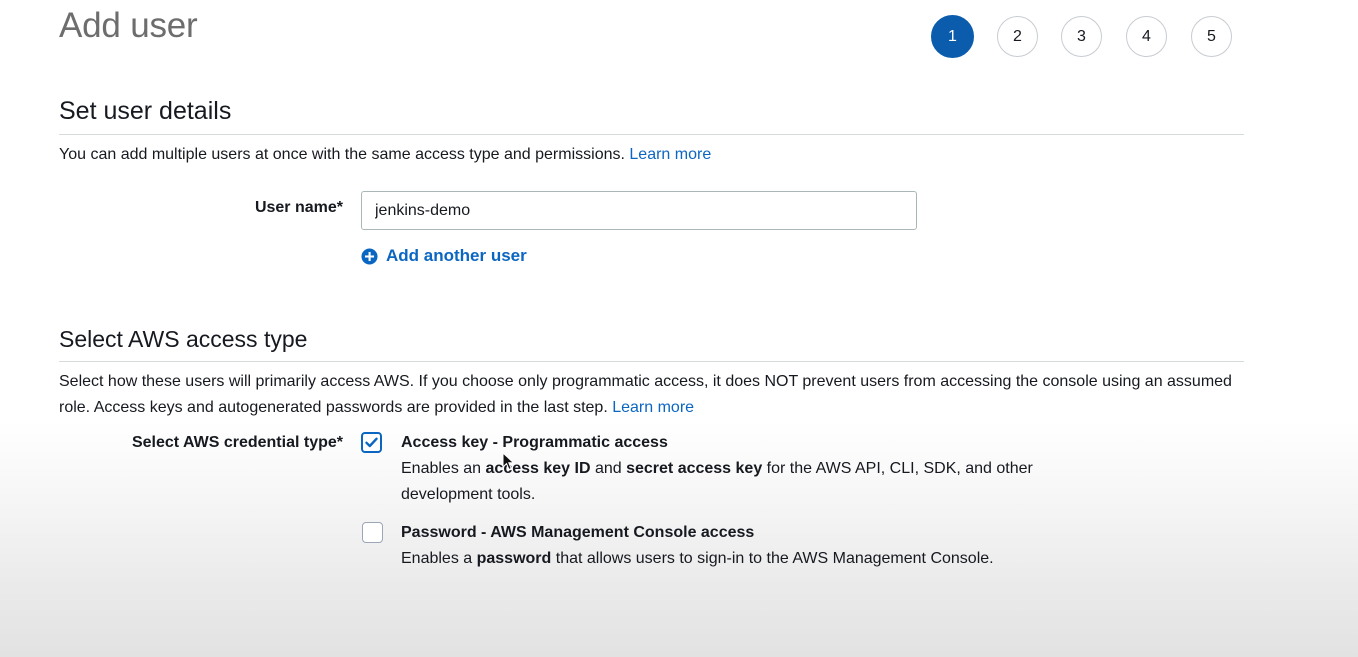  I want to click on step-2: 2, so click(1017, 36).